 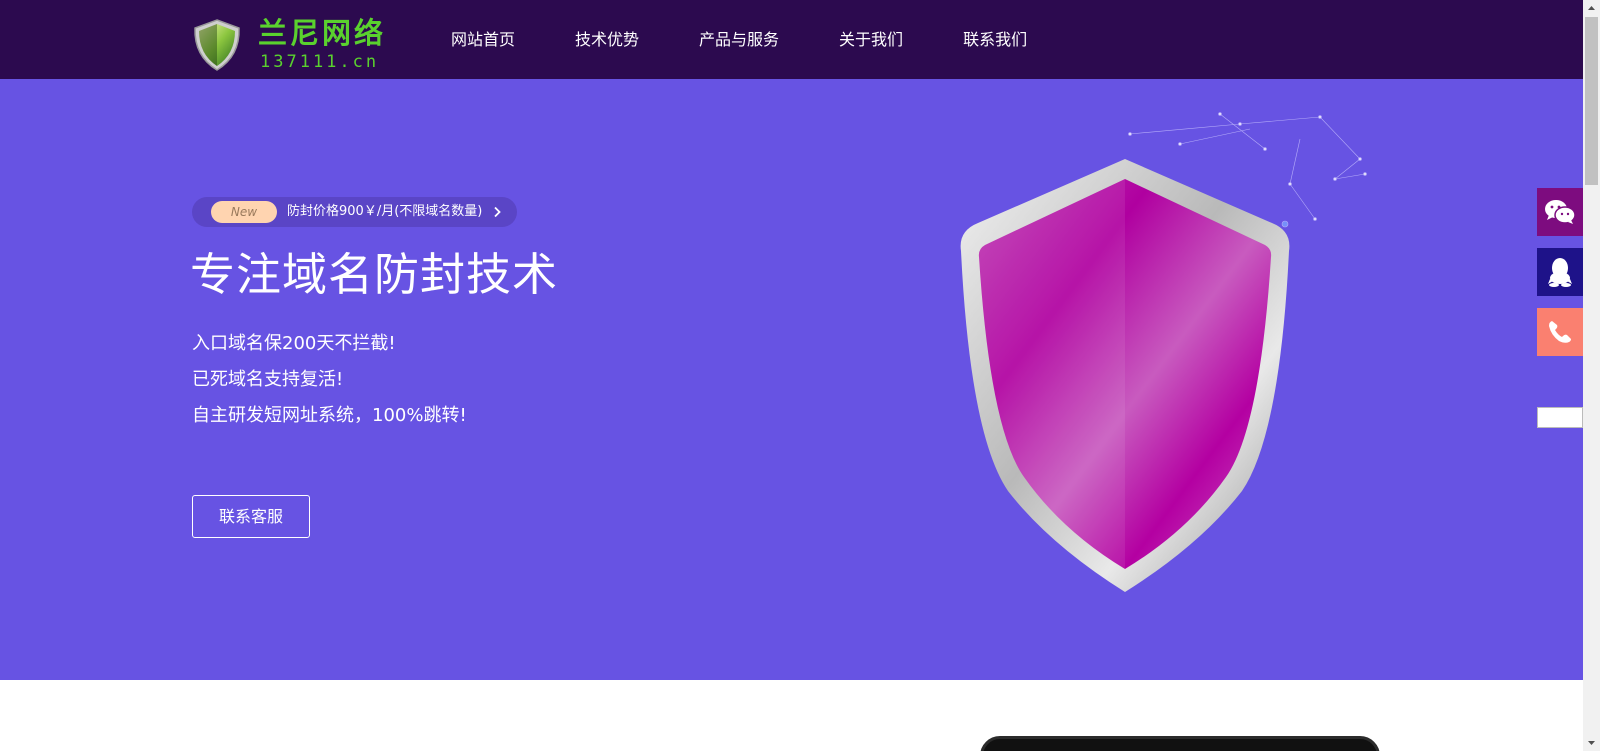 I want to click on logo-title: 兰尼网络, so click(x=322, y=33).